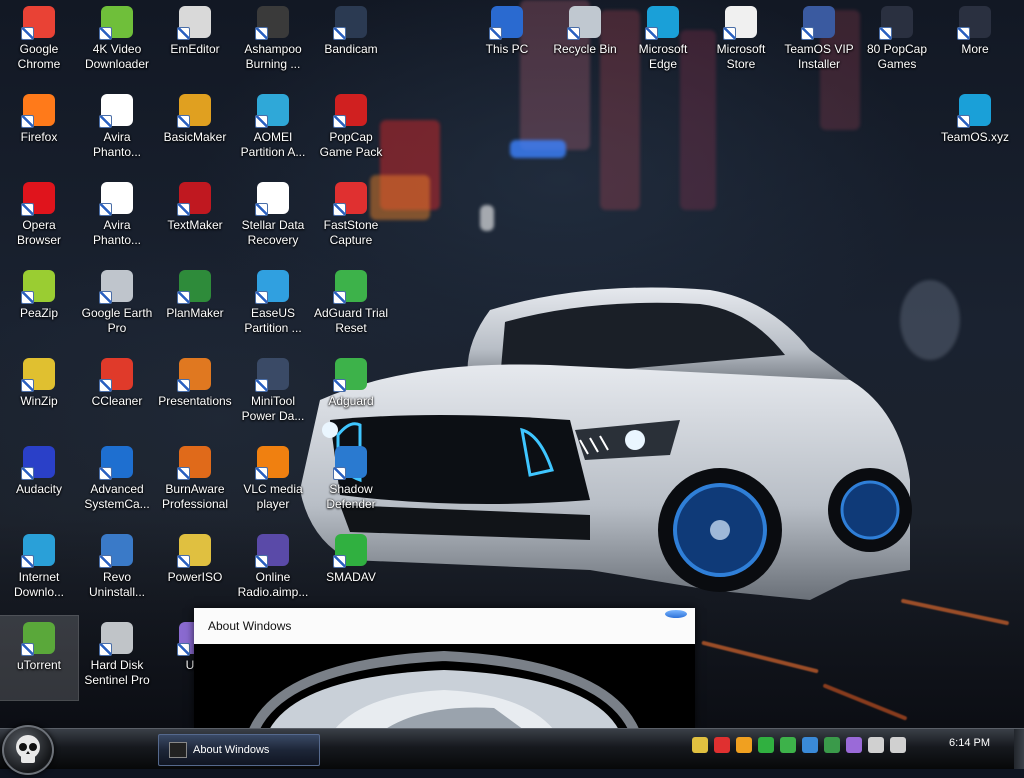 The image size is (1024, 778). What do you see at coordinates (444, 687) in the screenshot?
I see `about-windows-content` at bounding box center [444, 687].